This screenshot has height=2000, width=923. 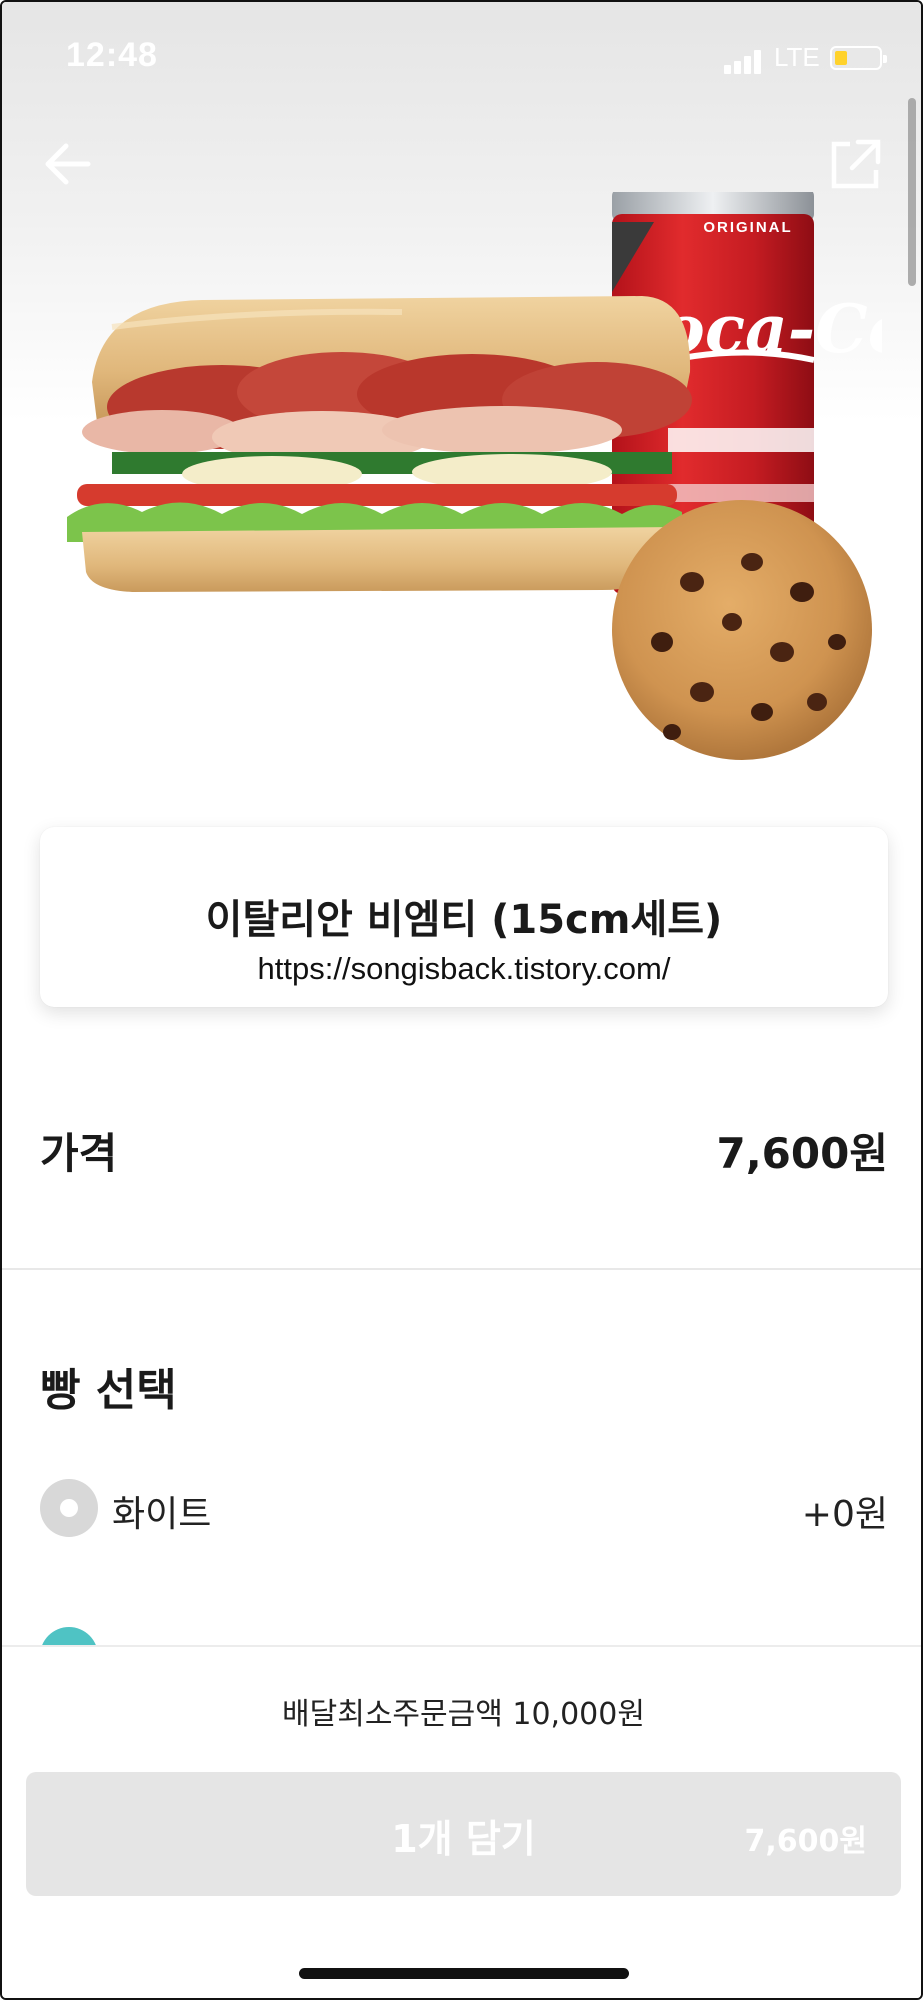 What do you see at coordinates (802, 1153) in the screenshot?
I see `price-value: 7,600원` at bounding box center [802, 1153].